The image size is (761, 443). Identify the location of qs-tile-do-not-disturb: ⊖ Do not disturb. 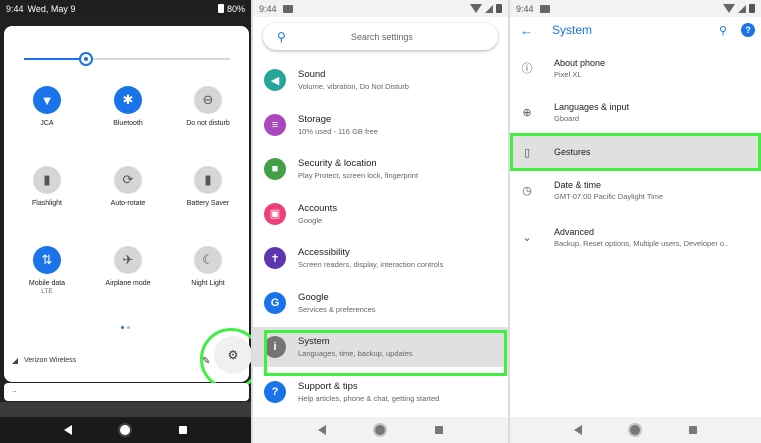
(208, 106).